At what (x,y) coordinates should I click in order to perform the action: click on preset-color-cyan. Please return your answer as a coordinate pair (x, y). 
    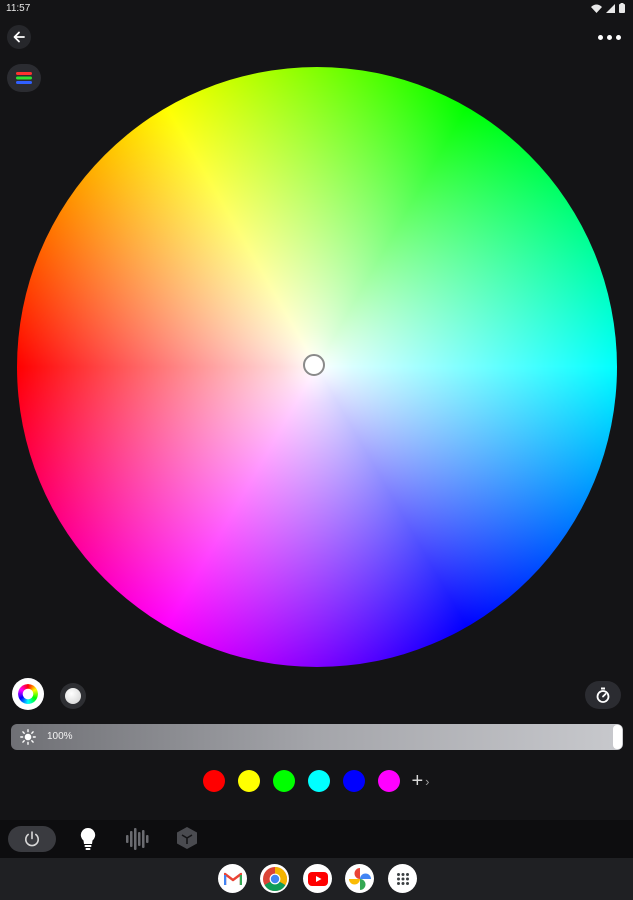
    Looking at the image, I should click on (319, 781).